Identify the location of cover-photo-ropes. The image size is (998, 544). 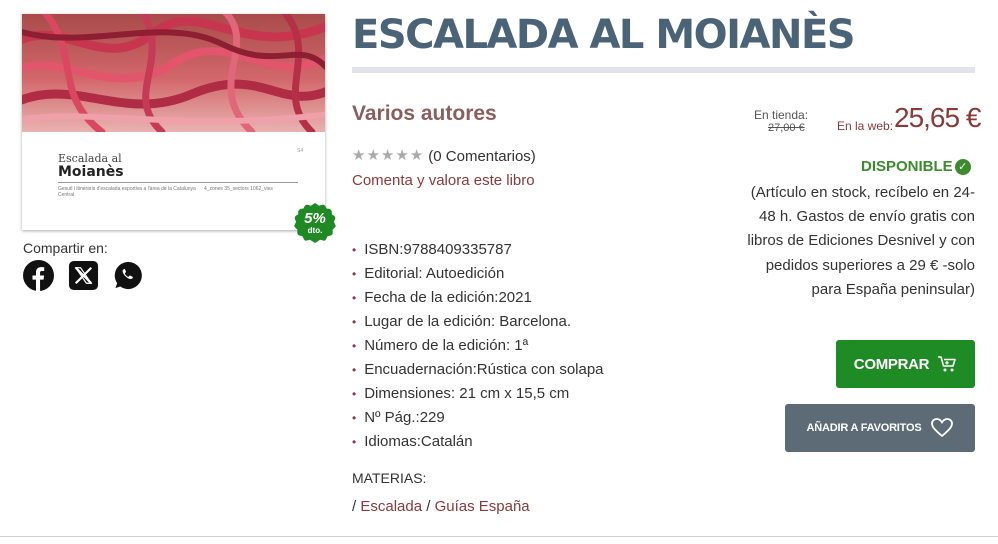
(173, 73).